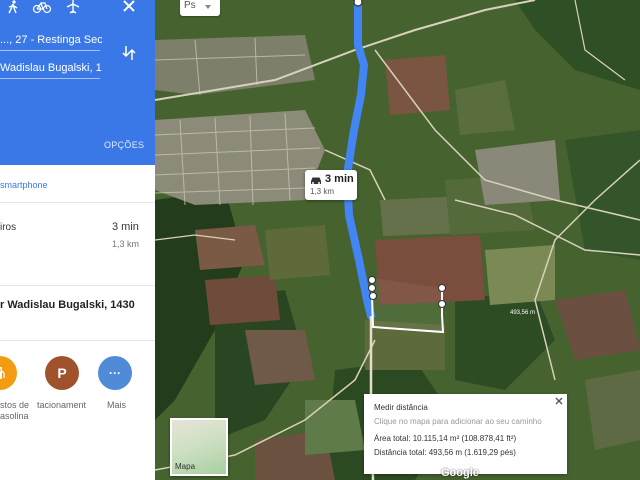  I want to click on flight-icon, so click(73, 7).